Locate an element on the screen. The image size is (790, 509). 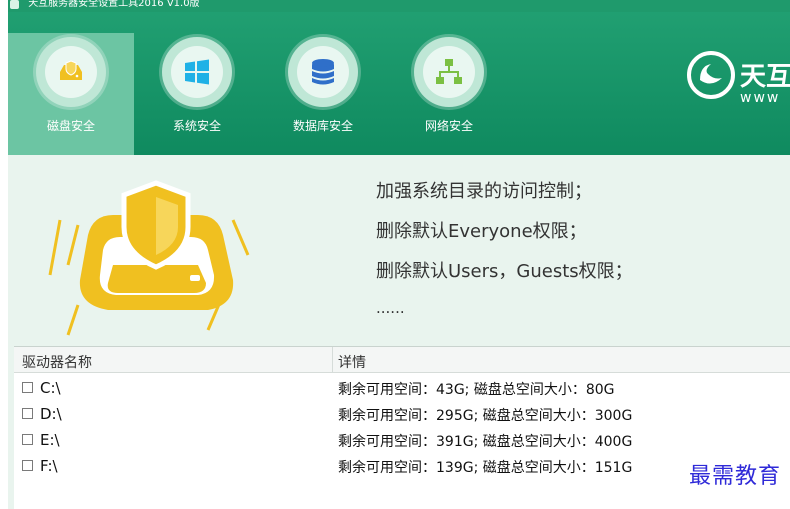
tab-network-security: 网络安全 is located at coordinates (449, 94).